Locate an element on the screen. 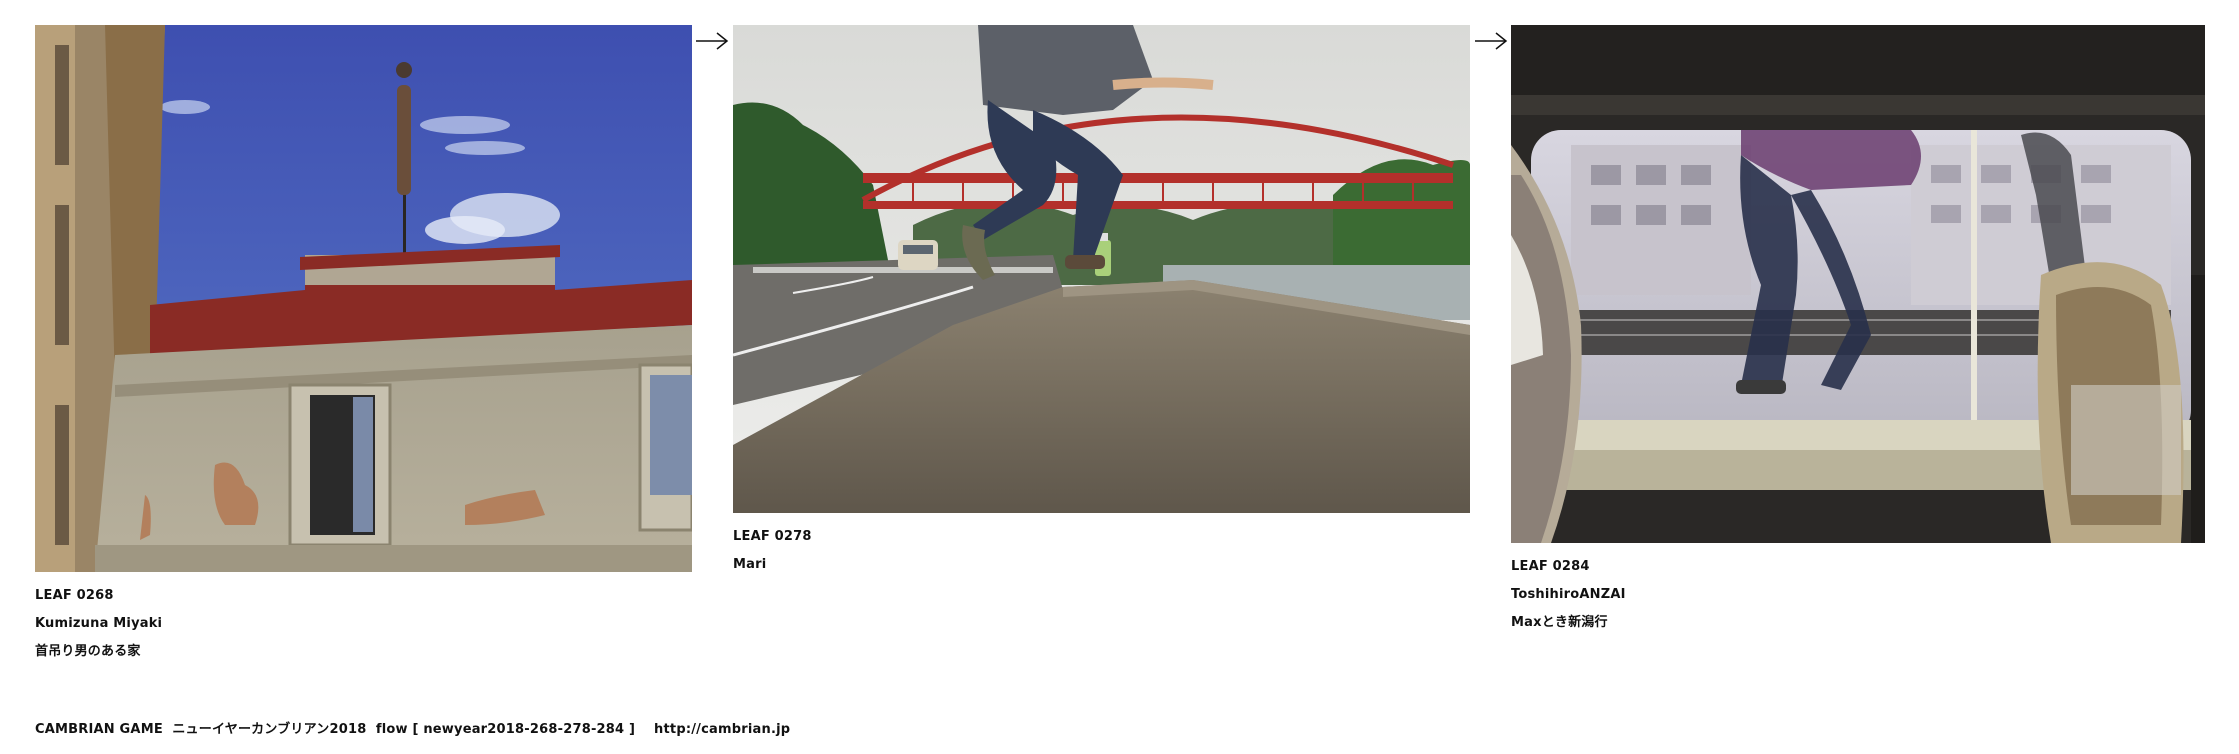 The width and height of the screenshot is (2239, 754). leaf-caption: LEAF 0278 Mari is located at coordinates (1101, 551).